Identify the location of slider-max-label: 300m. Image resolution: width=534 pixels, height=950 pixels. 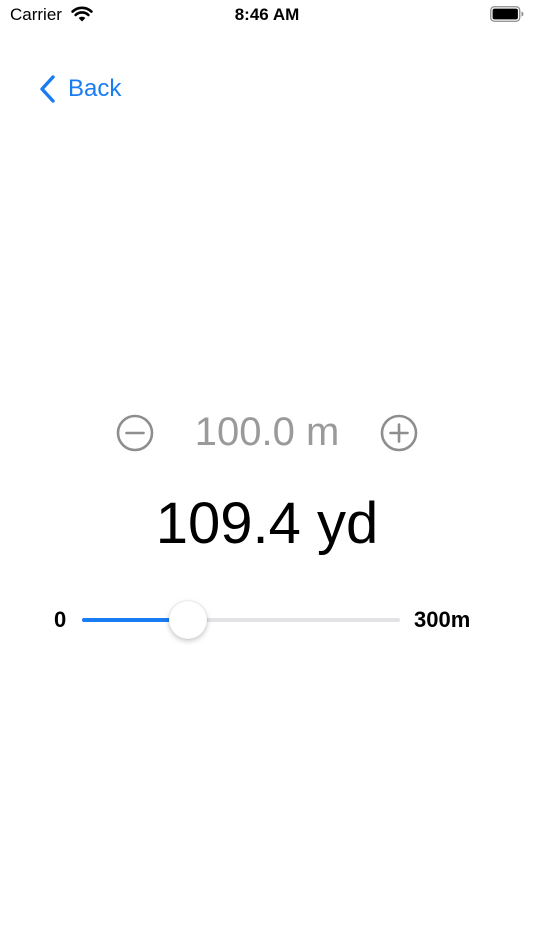
(442, 619).